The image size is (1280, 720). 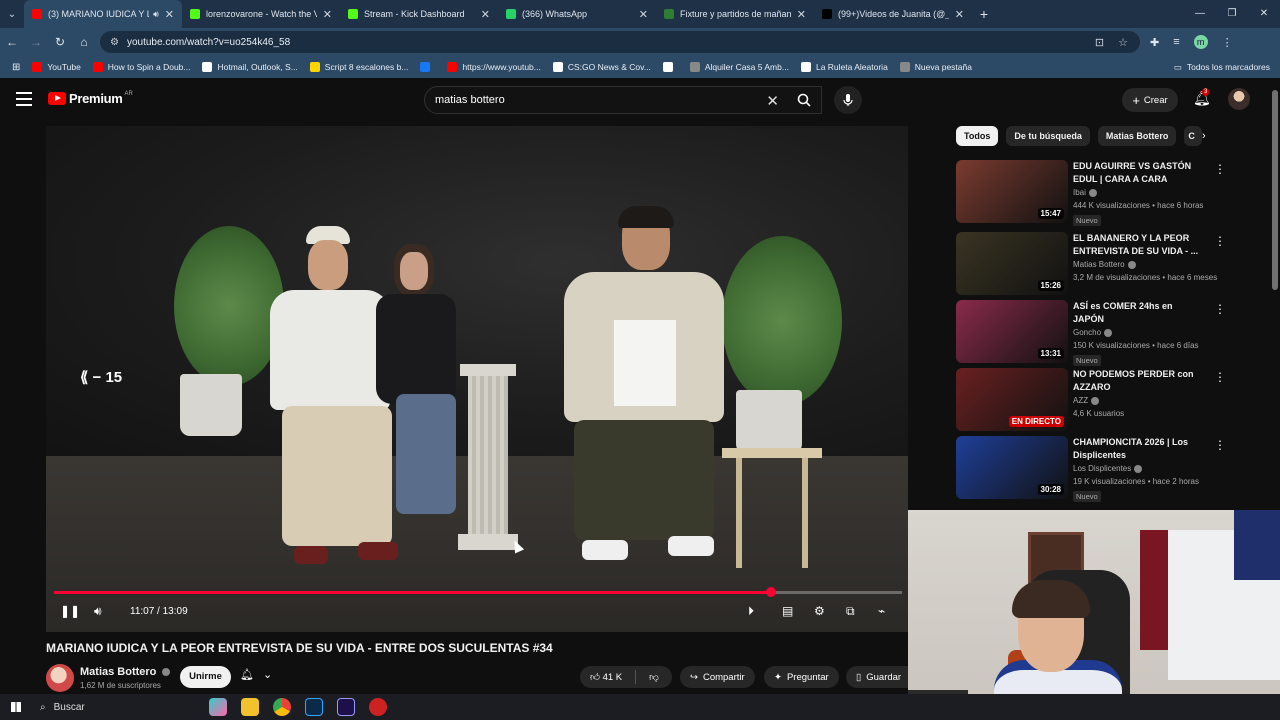 What do you see at coordinates (1093, 332) in the screenshot?
I see `recommended-channel: Goncho` at bounding box center [1093, 332].